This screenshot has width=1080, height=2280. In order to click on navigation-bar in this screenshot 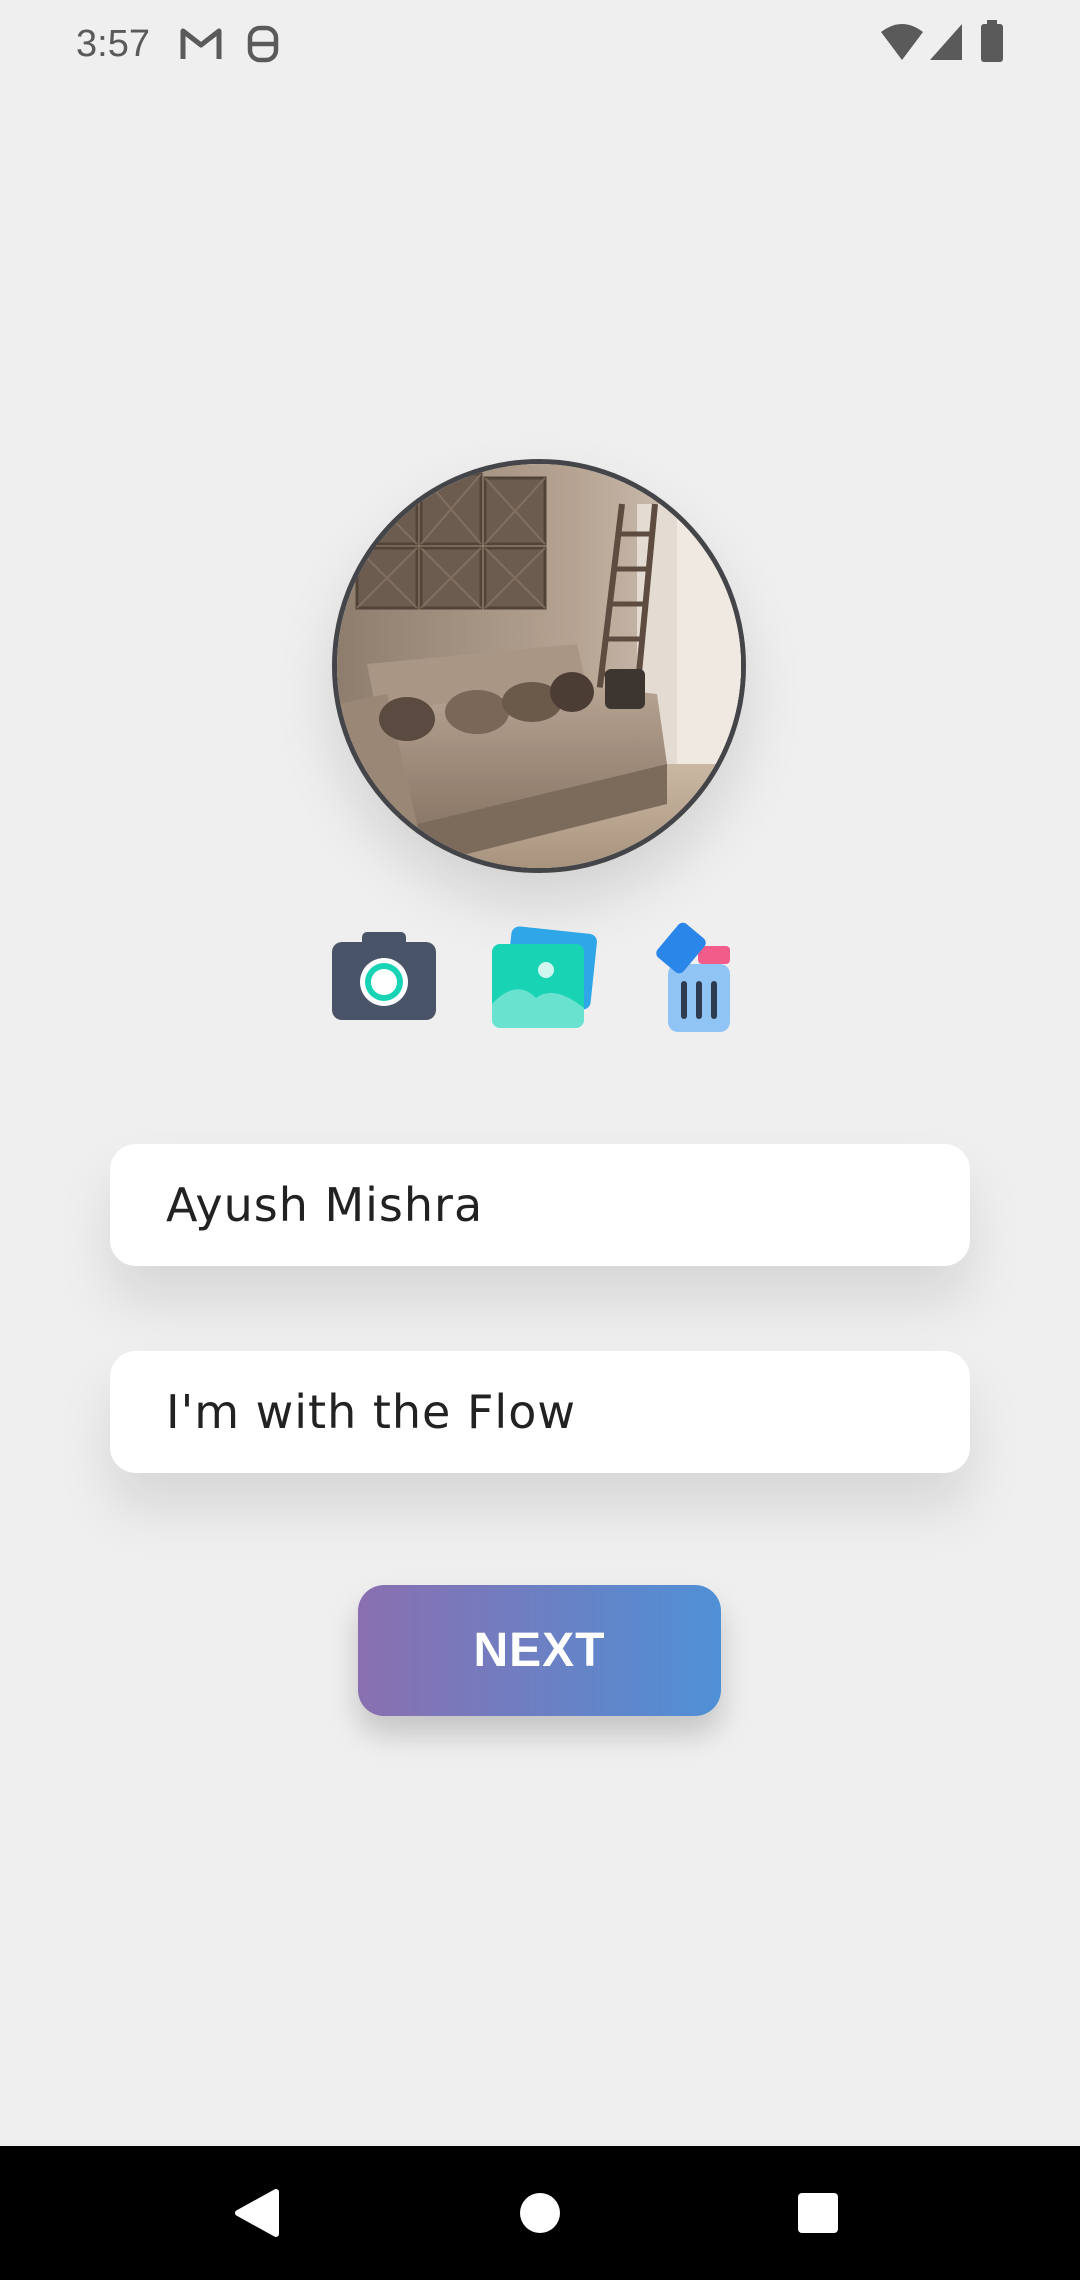, I will do `click(540, 2213)`.